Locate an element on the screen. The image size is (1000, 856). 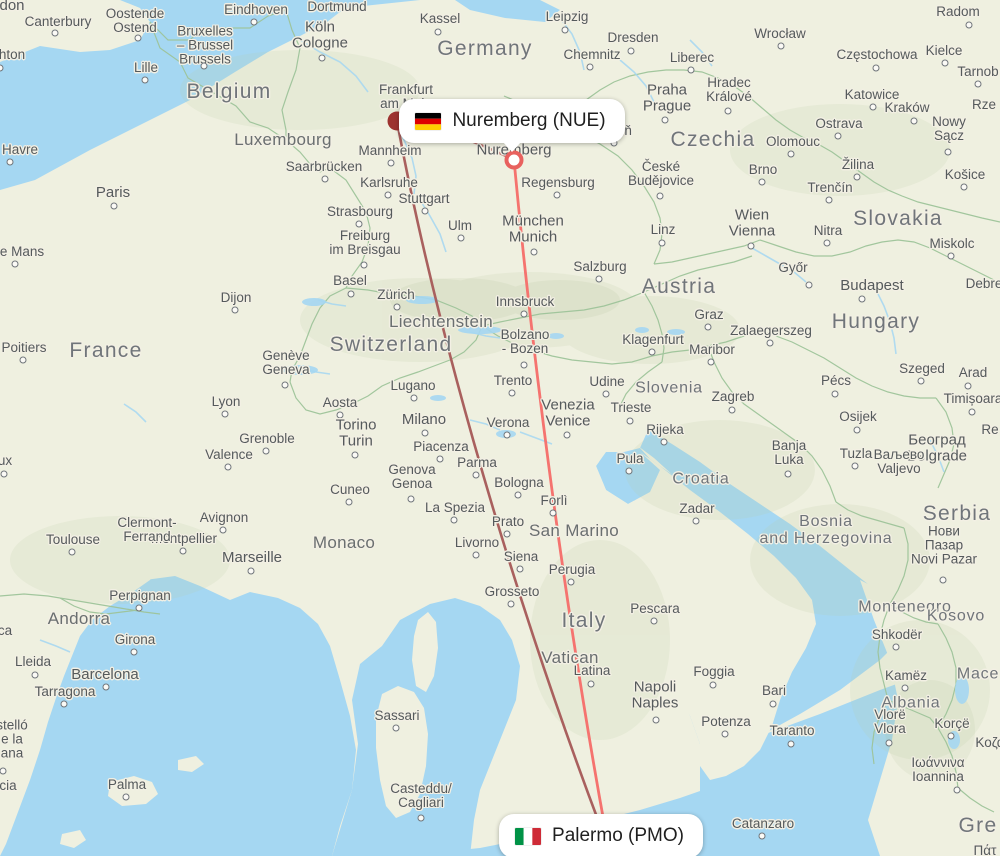
palermo-callout-label: Palermo (PMO) is located at coordinates (618, 835).